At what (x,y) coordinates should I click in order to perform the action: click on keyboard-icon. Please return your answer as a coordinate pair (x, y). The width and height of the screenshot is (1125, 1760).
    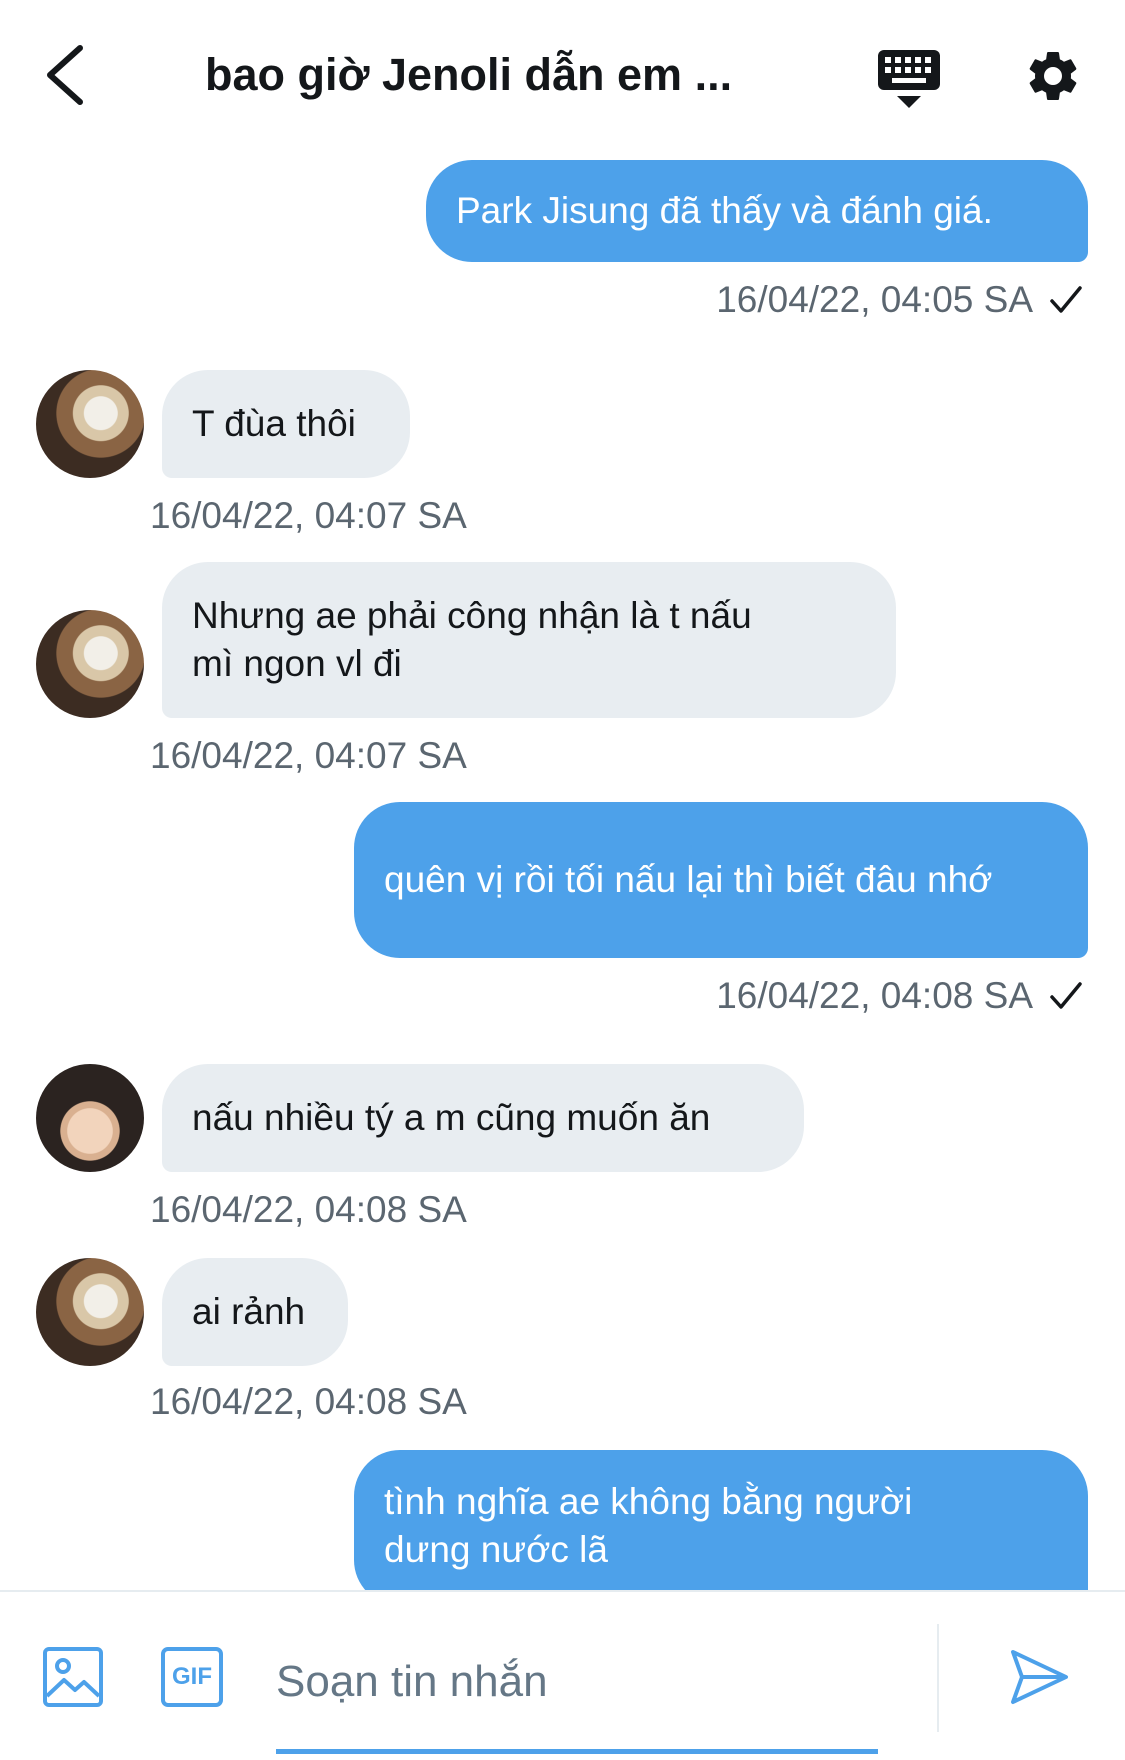
    Looking at the image, I should click on (909, 79).